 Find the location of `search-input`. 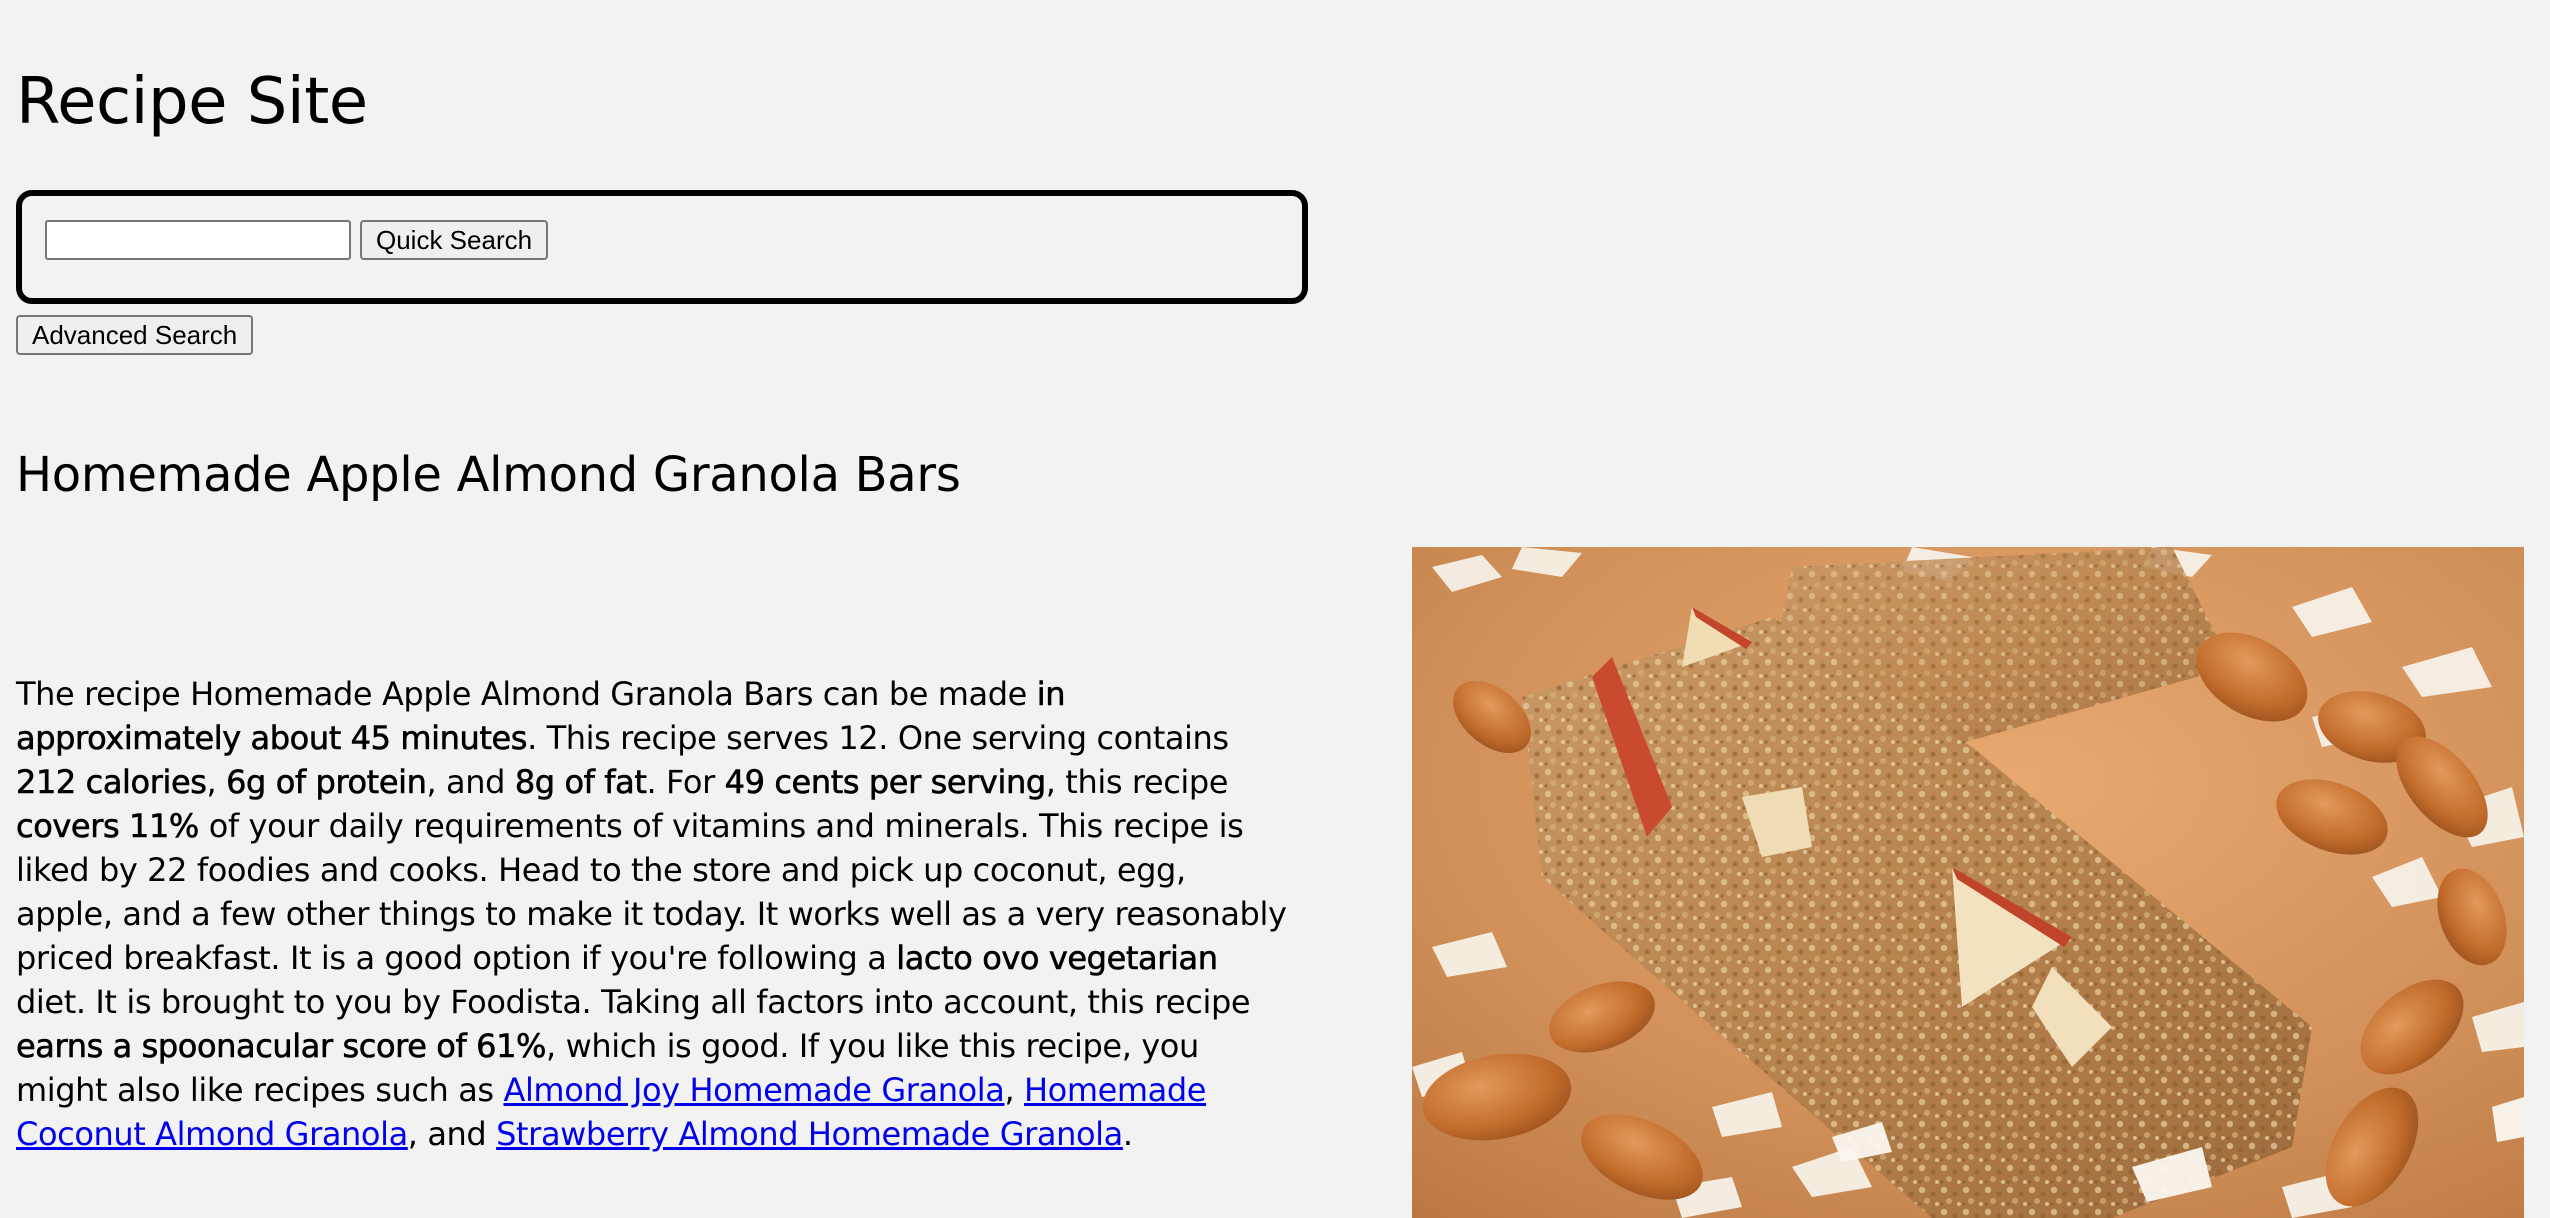

search-input is located at coordinates (198, 240).